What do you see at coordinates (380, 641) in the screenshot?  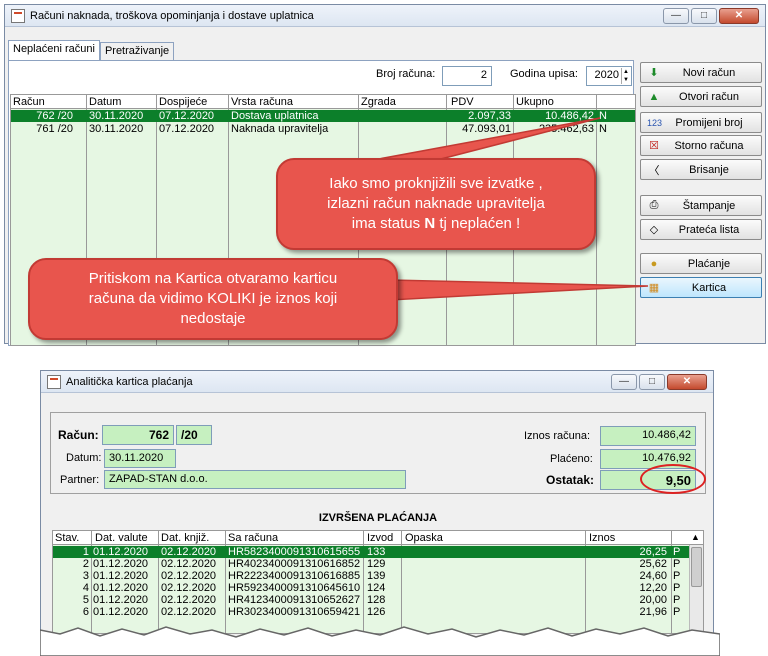 I see `torn-edge` at bounding box center [380, 641].